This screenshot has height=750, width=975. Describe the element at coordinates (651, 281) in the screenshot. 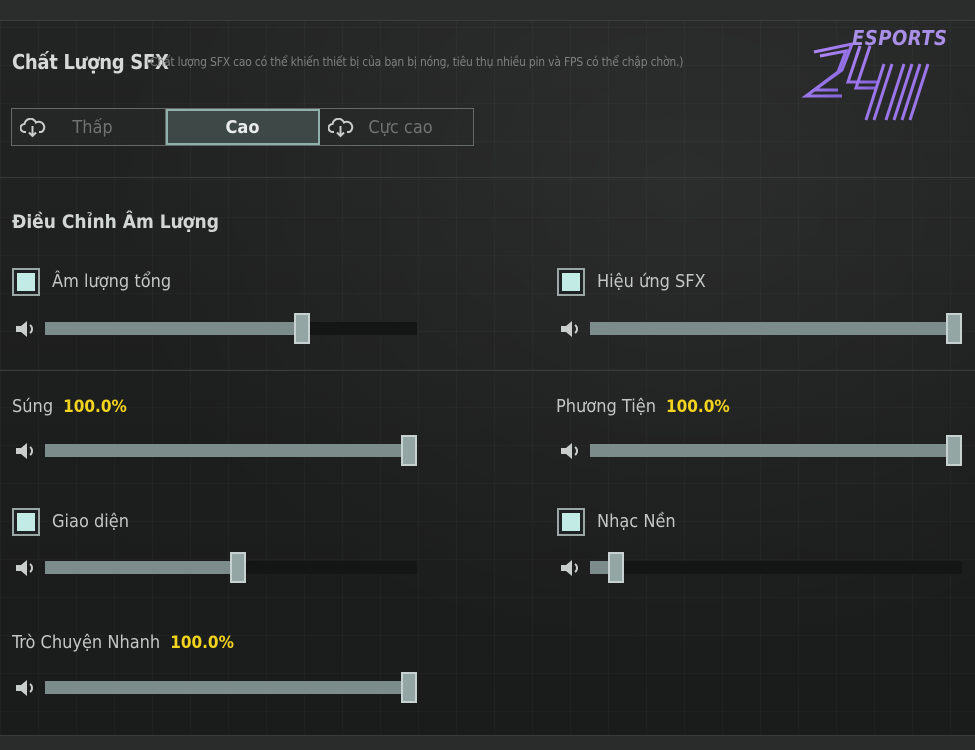

I see `sfx-effects-label: Hiệu ứng SFX` at that location.